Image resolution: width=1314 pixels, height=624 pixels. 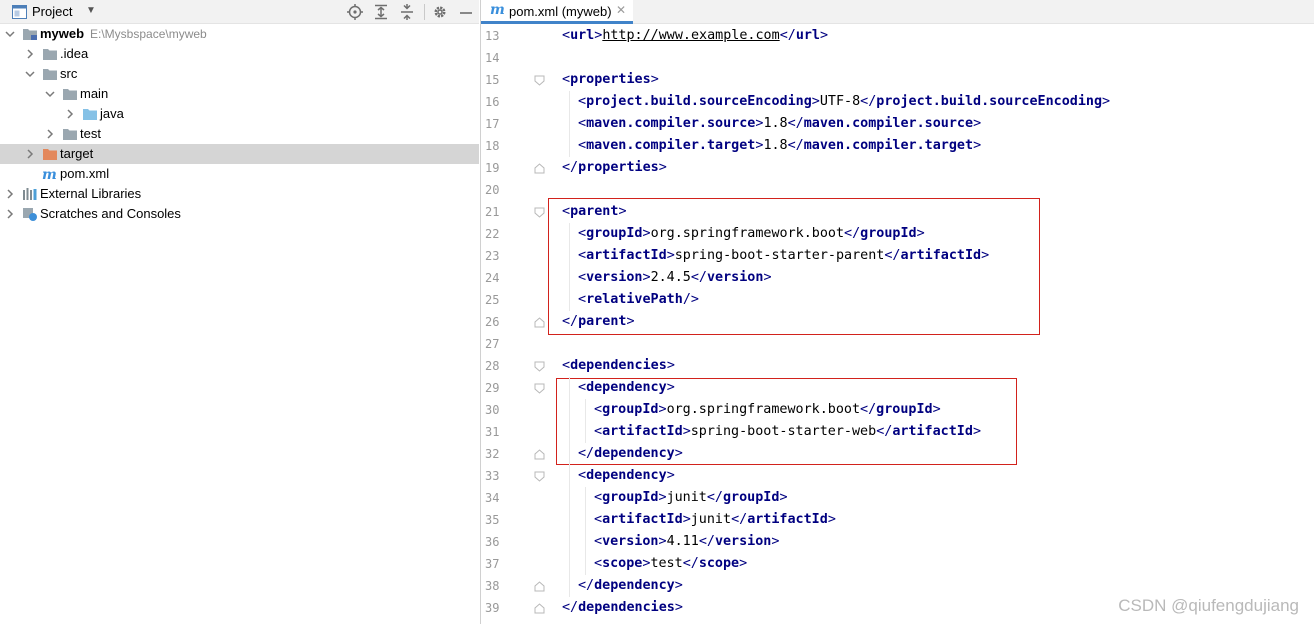 What do you see at coordinates (686, 542) in the screenshot?
I see `code-line: <version>4.11</version>` at bounding box center [686, 542].